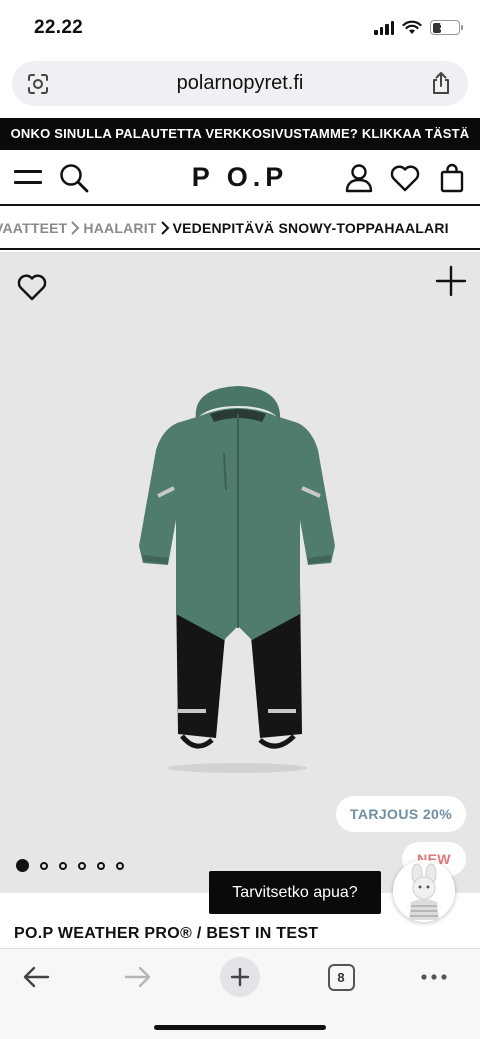  What do you see at coordinates (70, 865) in the screenshot?
I see `image-carousel-dots` at bounding box center [70, 865].